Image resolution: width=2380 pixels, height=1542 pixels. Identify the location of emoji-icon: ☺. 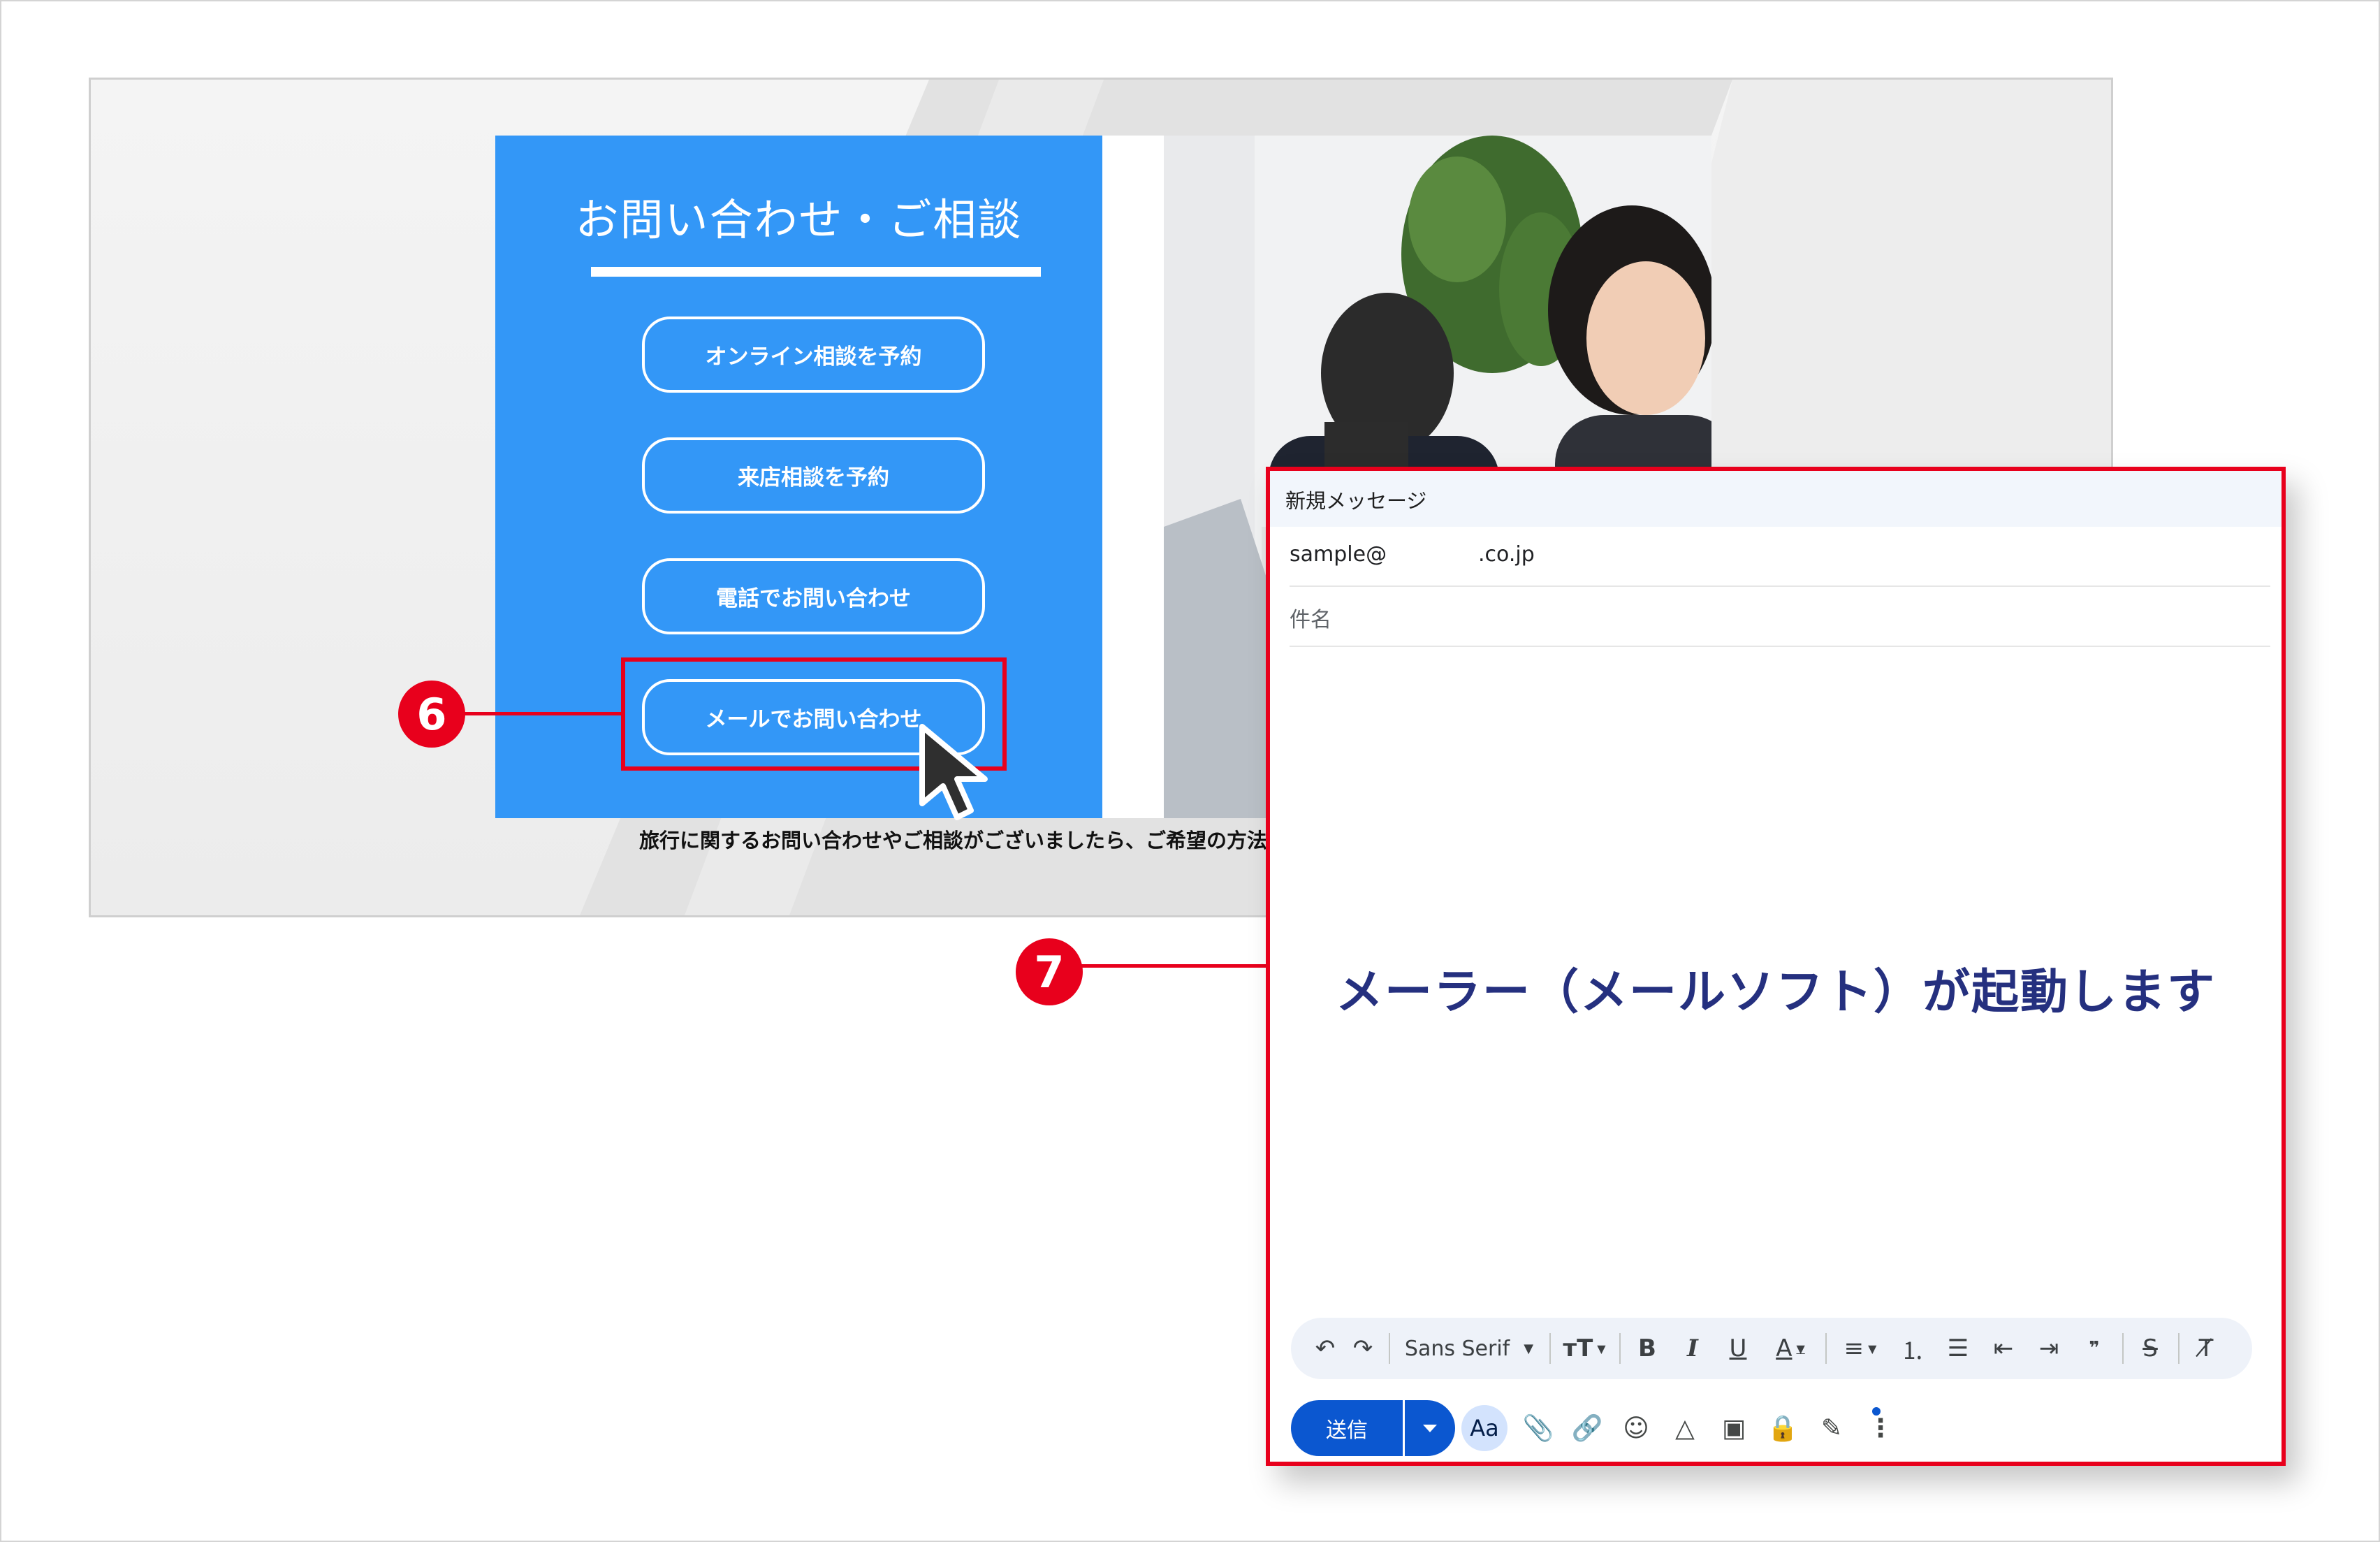
(1636, 1428).